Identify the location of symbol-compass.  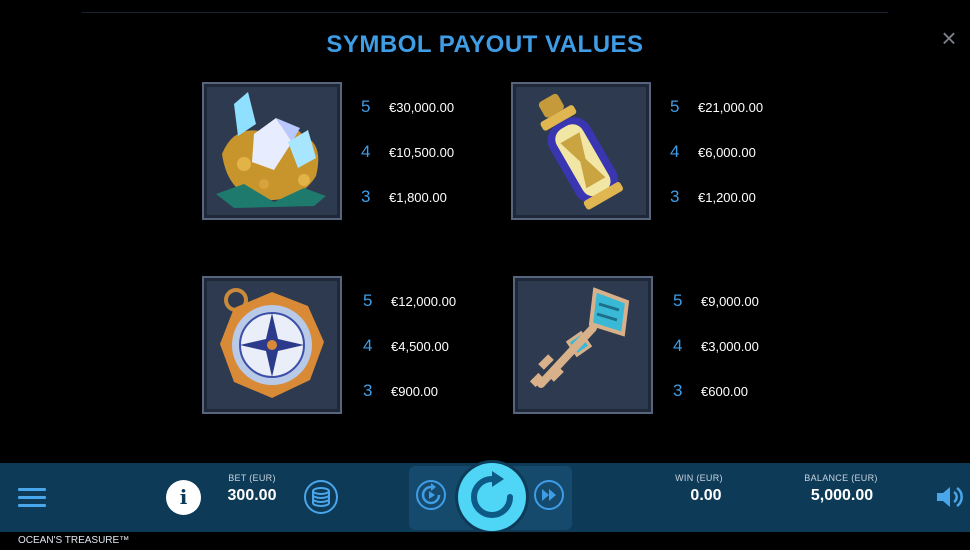
(272, 345).